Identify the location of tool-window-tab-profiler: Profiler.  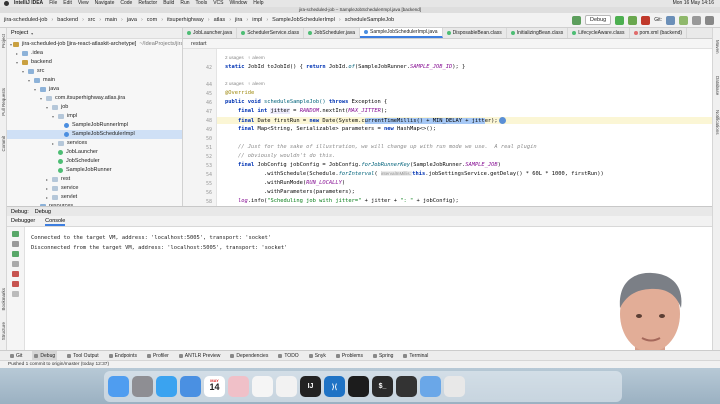
(157, 355).